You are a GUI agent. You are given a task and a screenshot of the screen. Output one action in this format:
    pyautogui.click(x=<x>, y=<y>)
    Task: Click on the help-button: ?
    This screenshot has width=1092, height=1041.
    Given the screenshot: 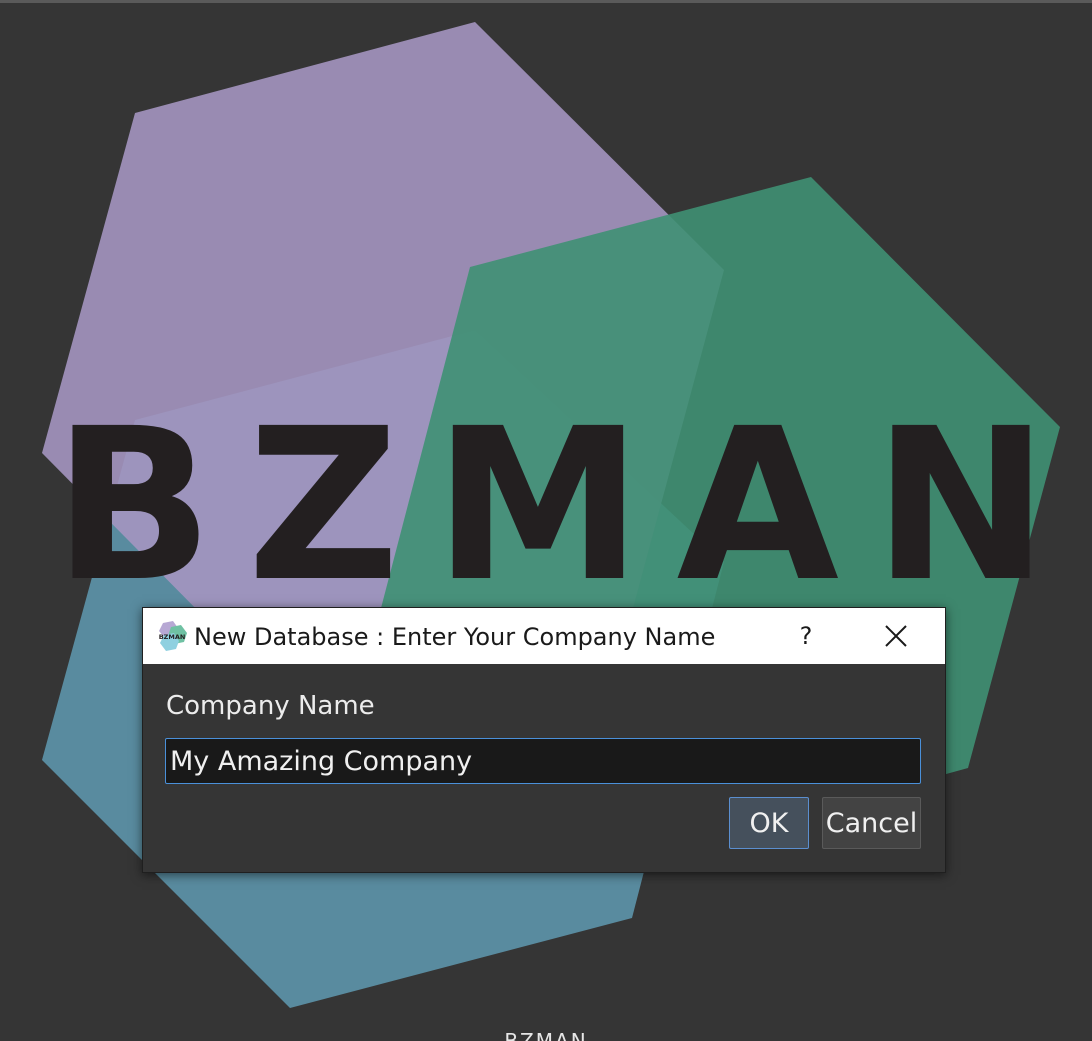 What is the action you would take?
    pyautogui.click(x=806, y=636)
    